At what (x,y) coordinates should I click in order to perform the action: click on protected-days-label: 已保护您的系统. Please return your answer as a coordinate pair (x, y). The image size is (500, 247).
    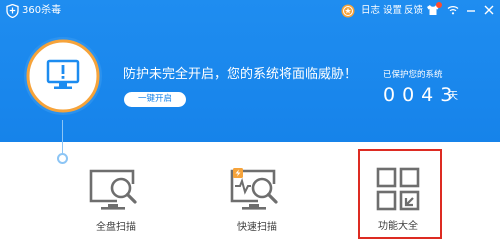
    Looking at the image, I should click on (413, 75).